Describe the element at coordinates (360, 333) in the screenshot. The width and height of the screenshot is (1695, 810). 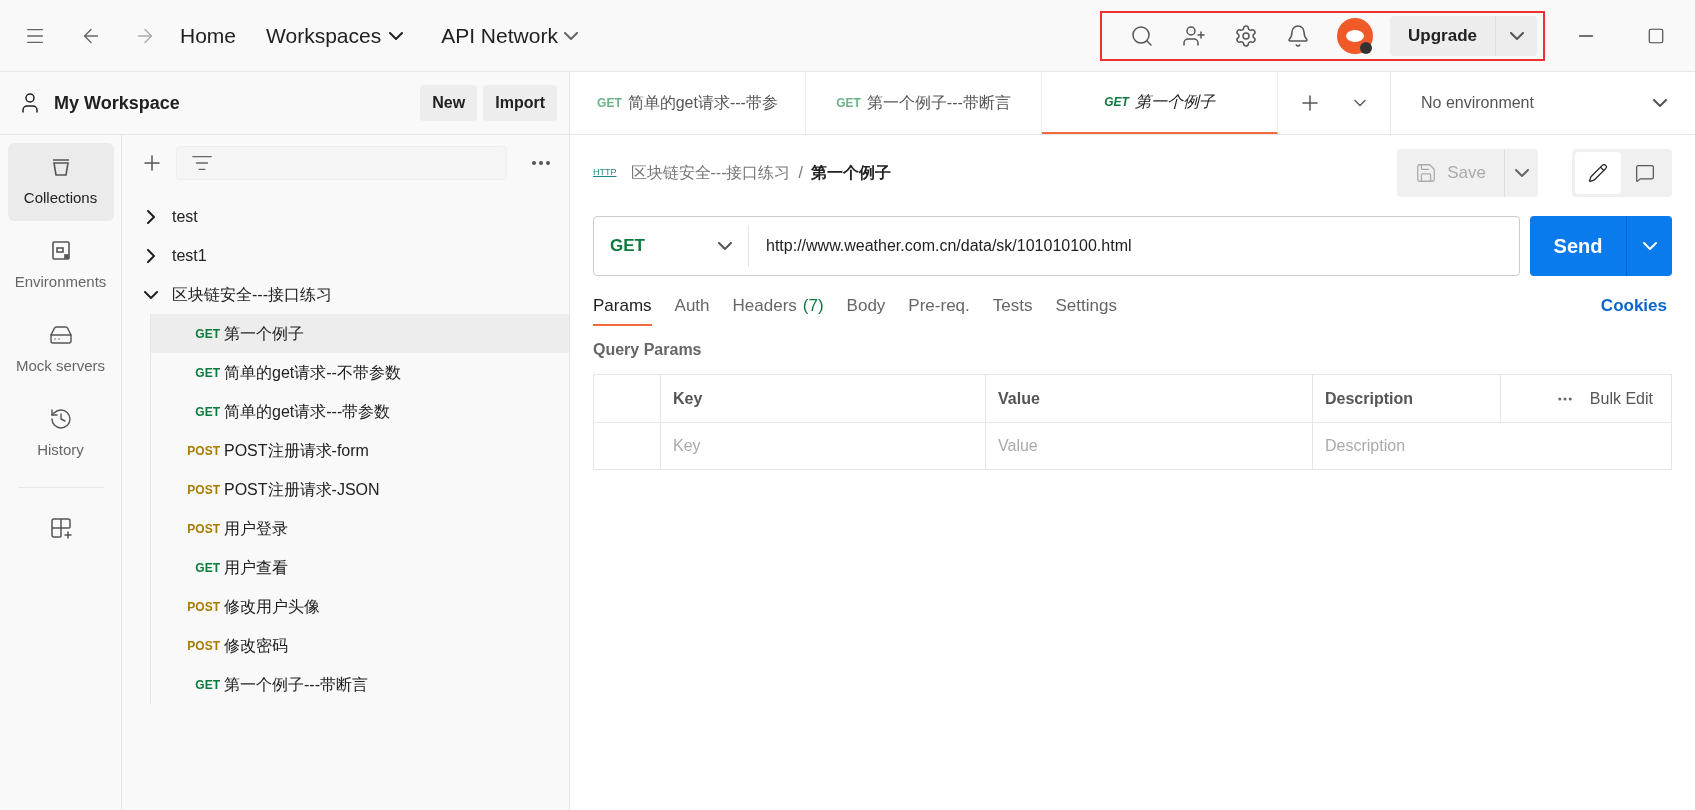
I see `request-item: GET 第一个例子` at that location.